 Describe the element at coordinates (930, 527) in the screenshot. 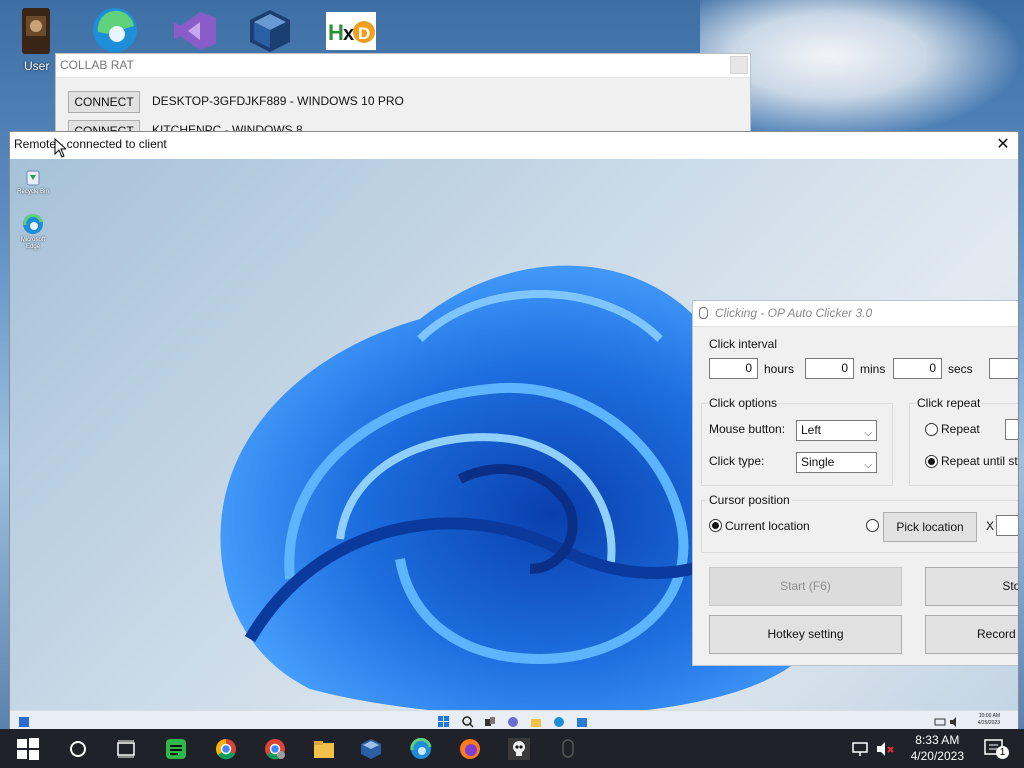

I see `pick-location-button: Pick location` at that location.